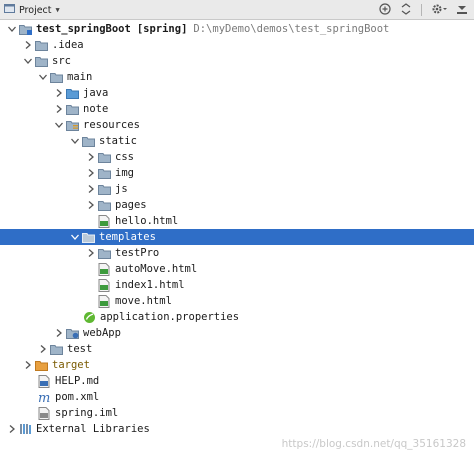  I want to click on project-view-title: Project, so click(35, 10).